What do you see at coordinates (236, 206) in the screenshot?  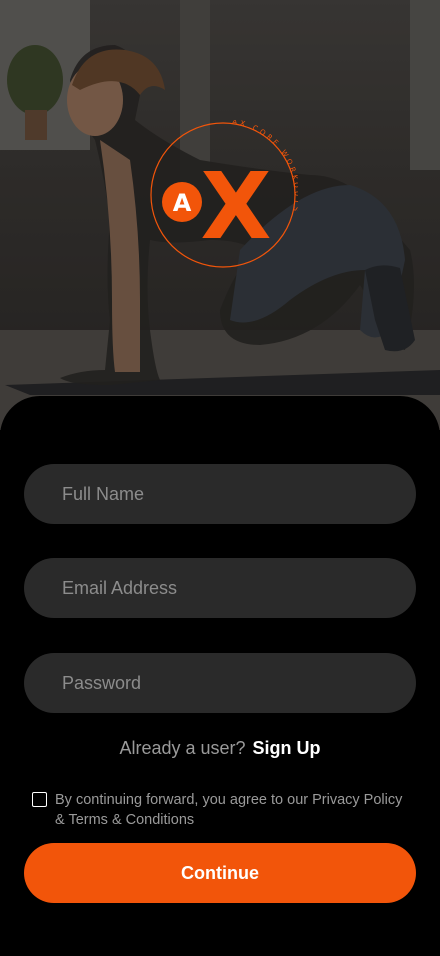 I see `logo-x-letter: X` at bounding box center [236, 206].